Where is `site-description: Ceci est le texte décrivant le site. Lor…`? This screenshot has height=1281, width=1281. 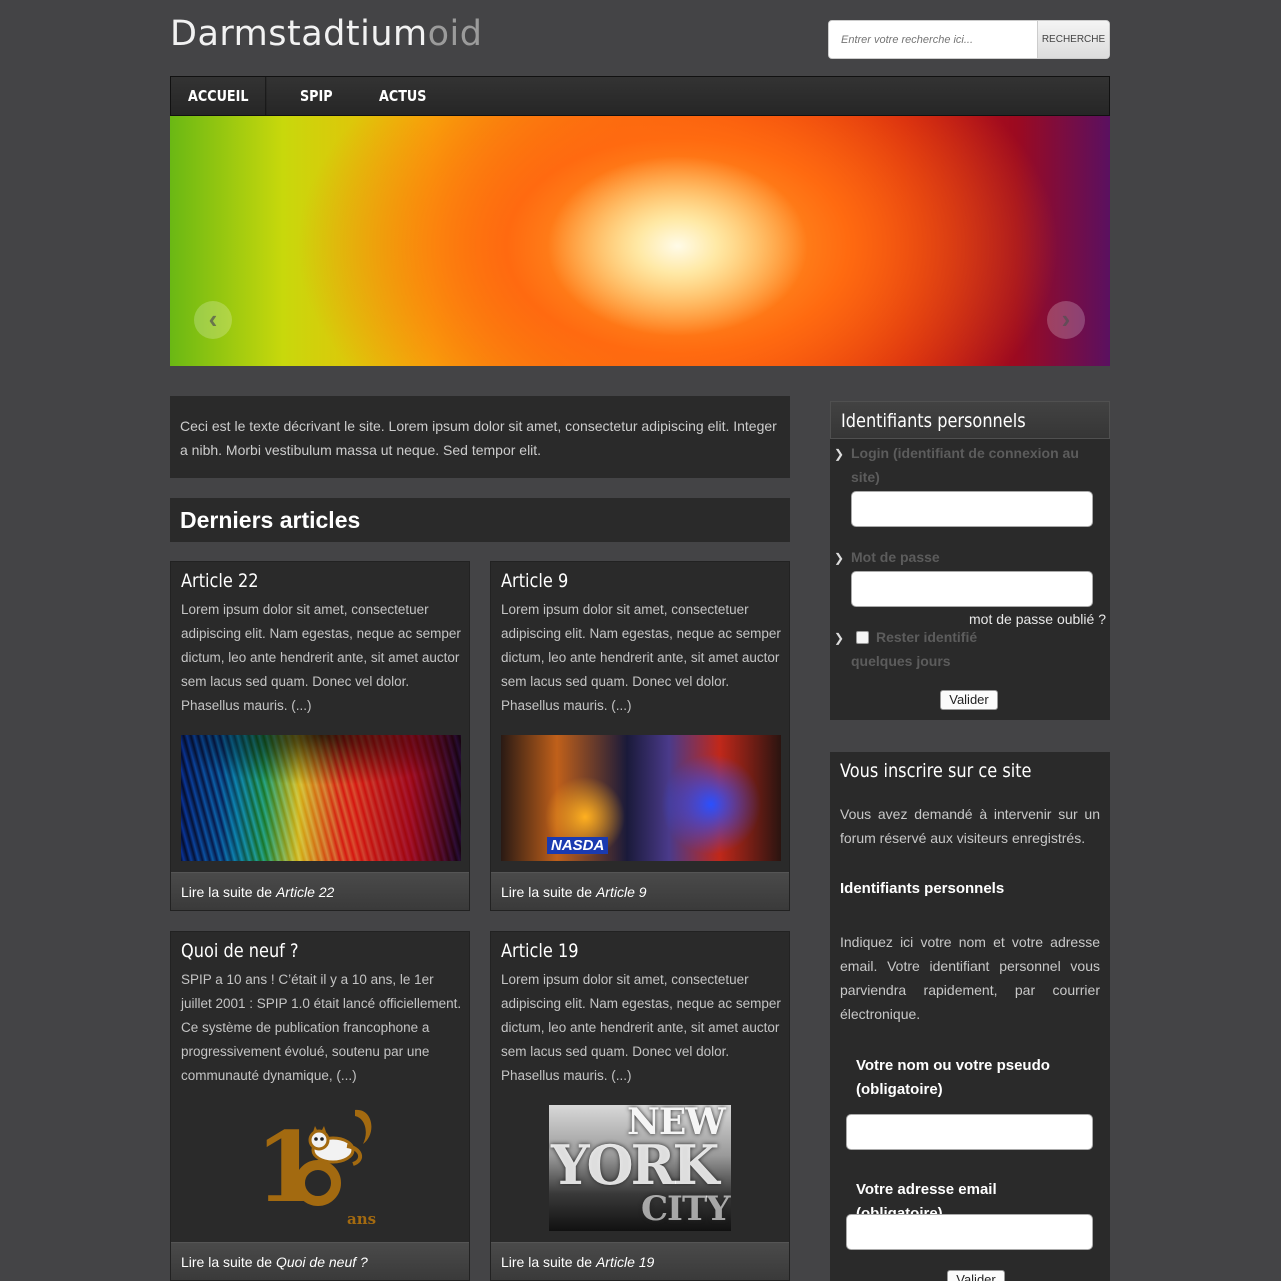
site-description: Ceci est le texte décrivant le site. Lor… is located at coordinates (480, 437).